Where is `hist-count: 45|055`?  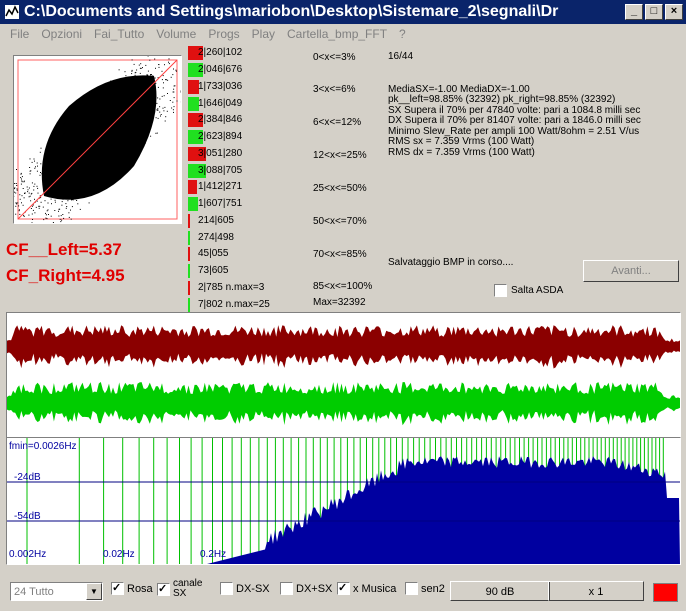 hist-count: 45|055 is located at coordinates (213, 253).